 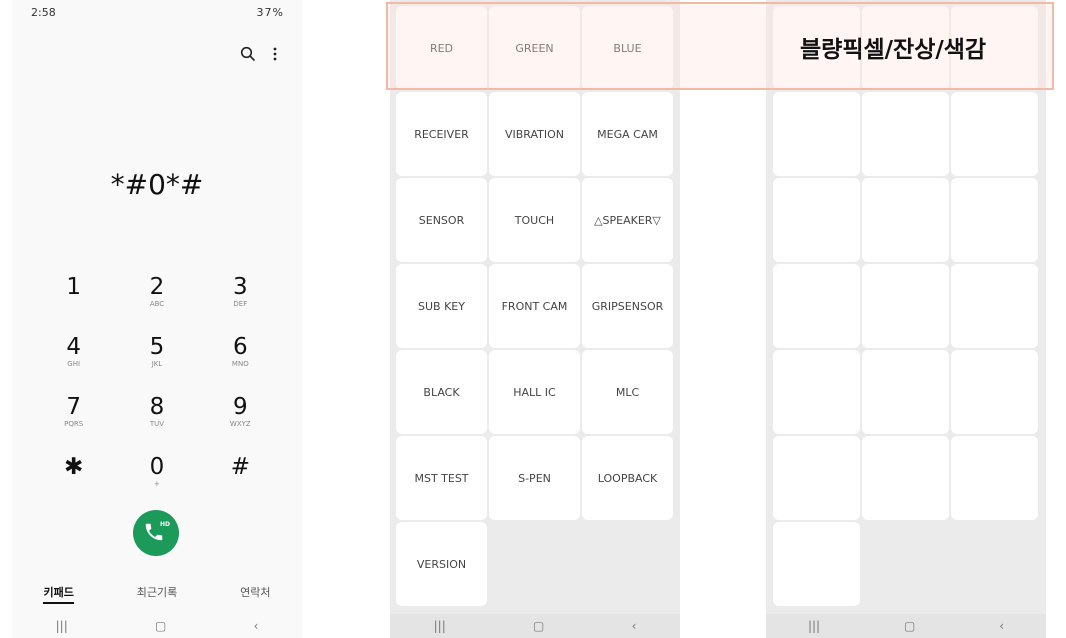 What do you see at coordinates (156, 418) in the screenshot?
I see `key-8: 8 TUV` at bounding box center [156, 418].